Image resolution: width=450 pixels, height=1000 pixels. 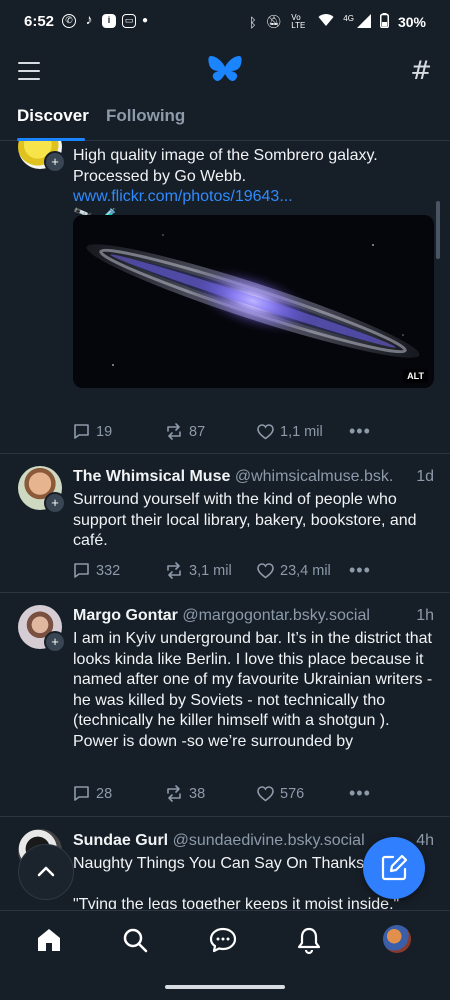 I want to click on chat-bubble-icon, so click(x=223, y=940).